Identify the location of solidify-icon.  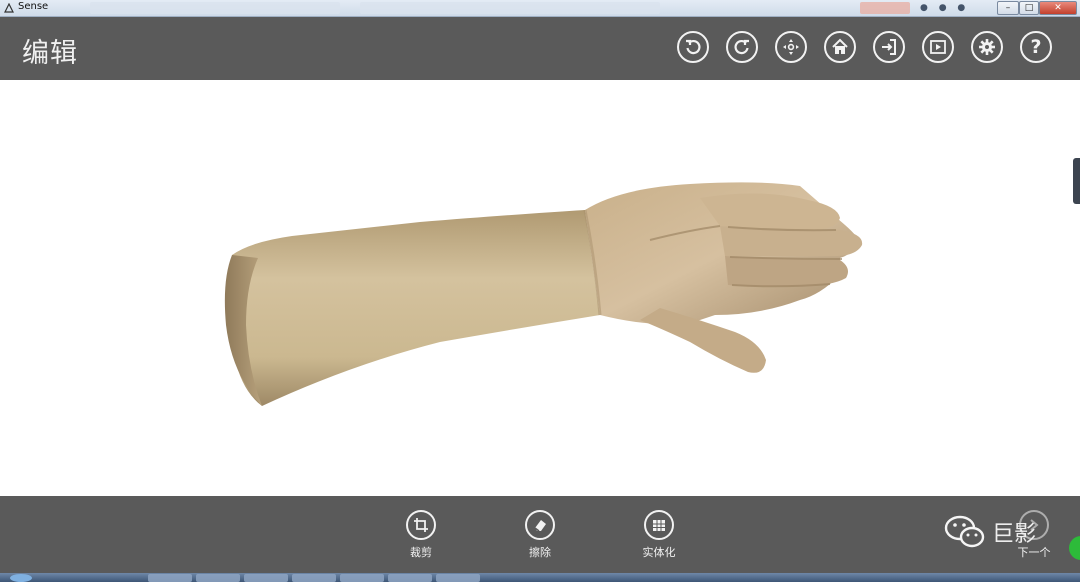
(659, 525).